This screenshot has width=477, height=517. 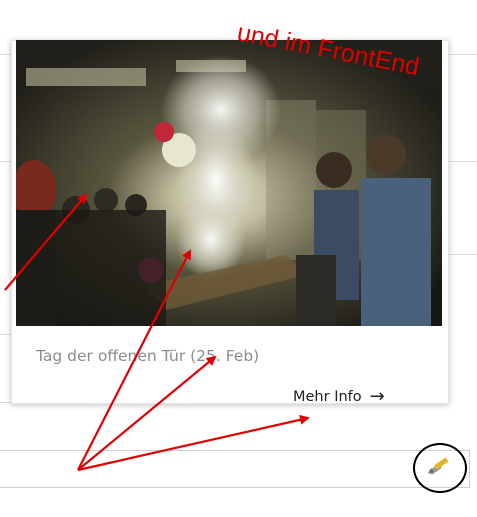 What do you see at coordinates (148, 356) in the screenshot?
I see `event-caption: Tag der offenen Tür (25. Feb)` at bounding box center [148, 356].